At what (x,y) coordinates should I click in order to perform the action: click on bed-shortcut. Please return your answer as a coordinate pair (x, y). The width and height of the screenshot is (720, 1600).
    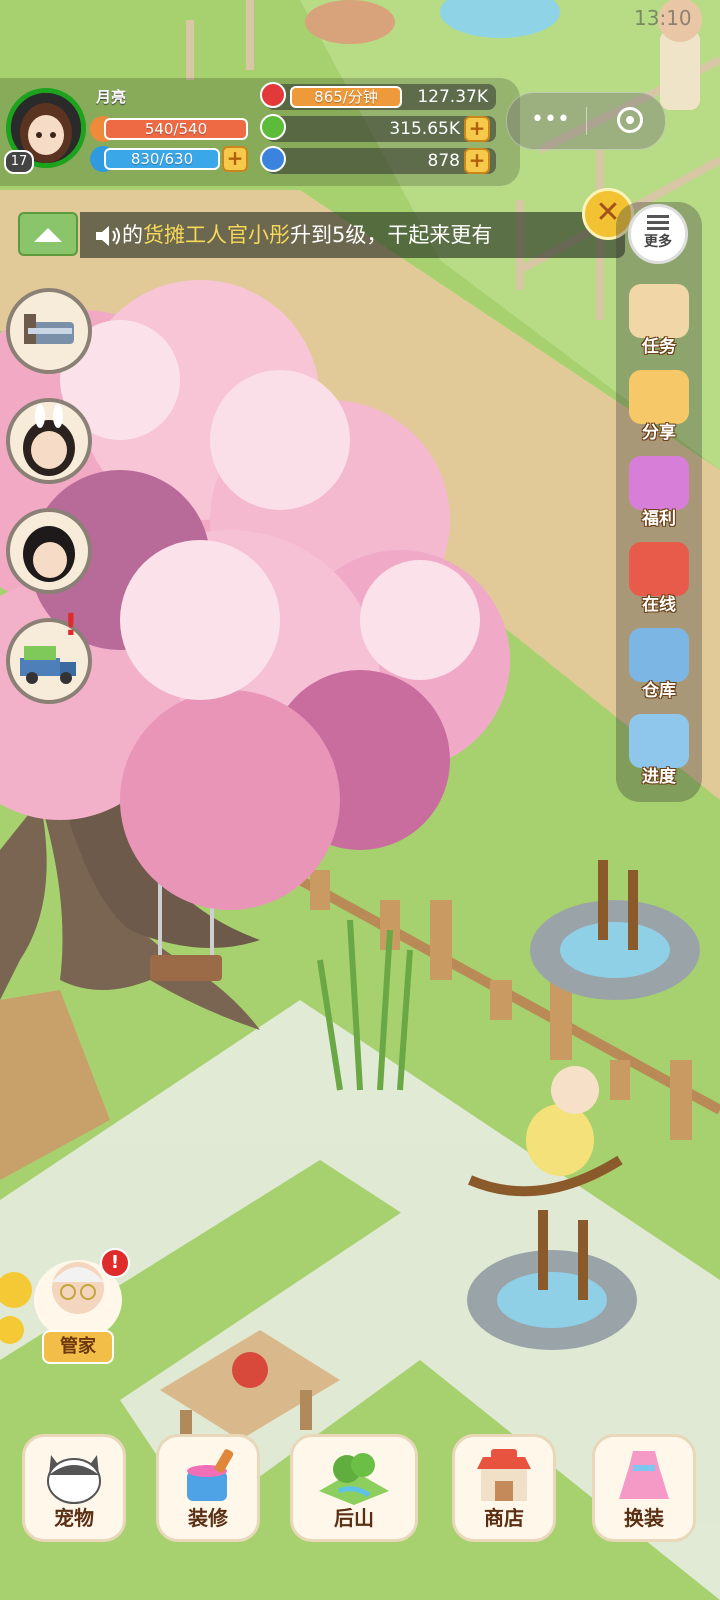
    Looking at the image, I should click on (49, 331).